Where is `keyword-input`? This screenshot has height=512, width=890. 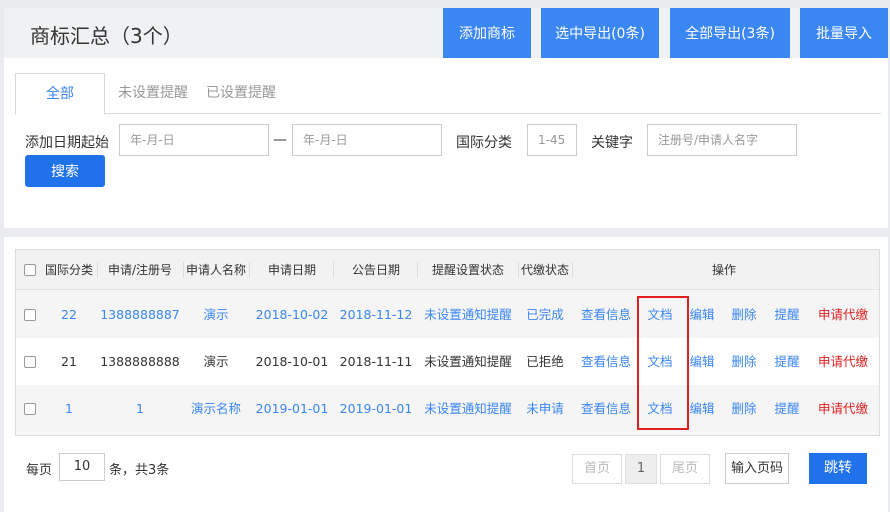
keyword-input is located at coordinates (722, 140).